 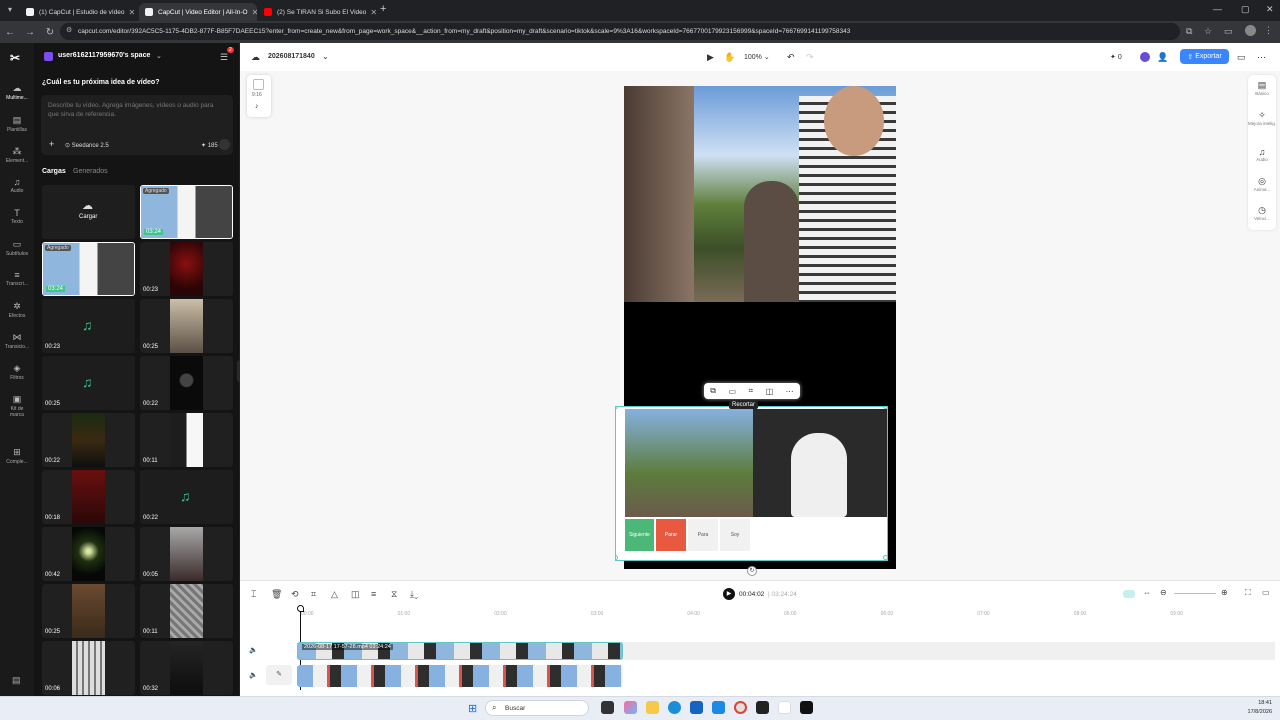 I want to click on workspace-name: user6162117959670's space, so click(x=104, y=55).